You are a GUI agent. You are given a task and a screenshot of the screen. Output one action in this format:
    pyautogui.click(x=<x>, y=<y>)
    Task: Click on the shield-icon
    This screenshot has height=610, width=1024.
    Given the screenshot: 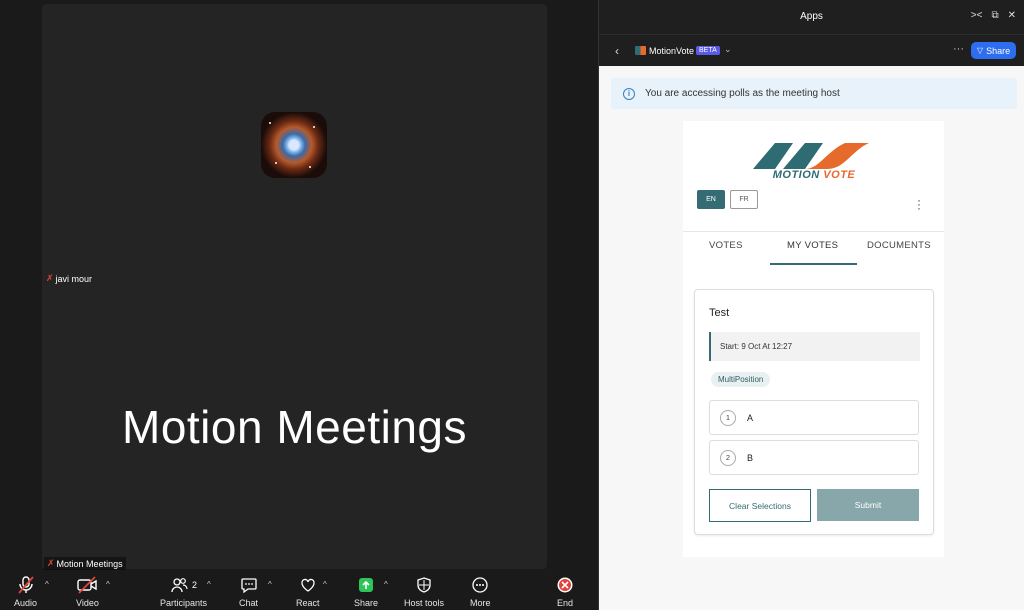 What is the action you would take?
    pyautogui.click(x=424, y=585)
    